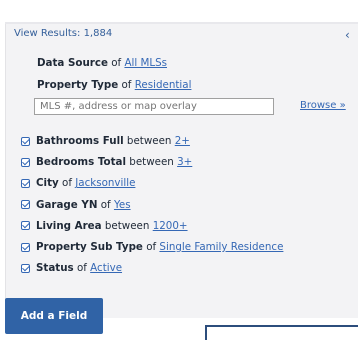 Image resolution: width=358 pixels, height=340 pixels. I want to click on criteria-text: Living Area between 1200+, so click(112, 226).